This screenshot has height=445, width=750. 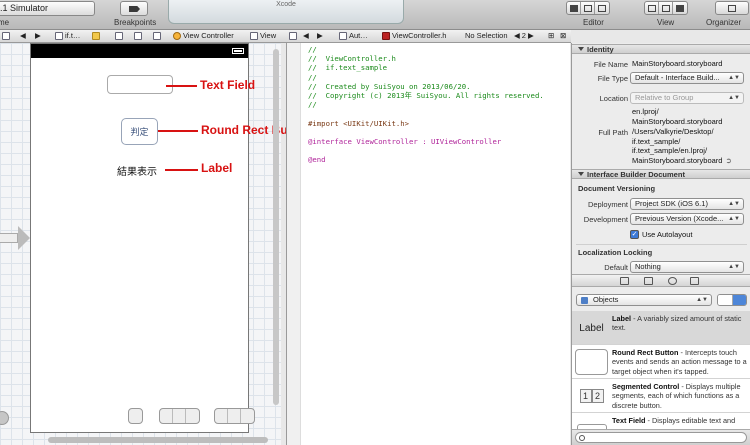 I want to click on organizer-label: Organizer, so click(x=724, y=22).